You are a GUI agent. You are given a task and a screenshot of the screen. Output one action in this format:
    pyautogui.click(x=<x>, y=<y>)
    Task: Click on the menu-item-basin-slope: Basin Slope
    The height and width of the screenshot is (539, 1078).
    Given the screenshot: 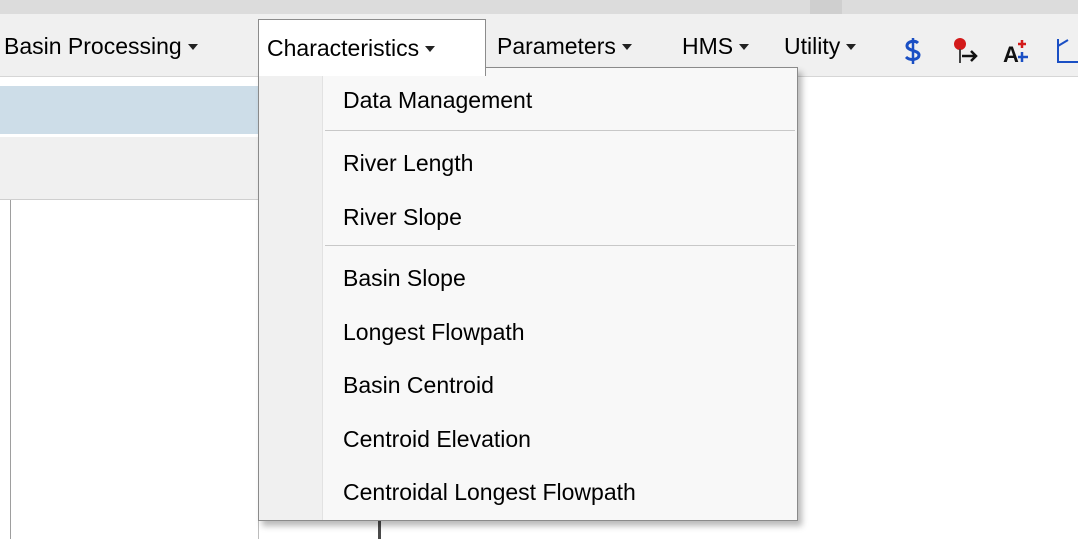 What is the action you would take?
    pyautogui.click(x=404, y=278)
    